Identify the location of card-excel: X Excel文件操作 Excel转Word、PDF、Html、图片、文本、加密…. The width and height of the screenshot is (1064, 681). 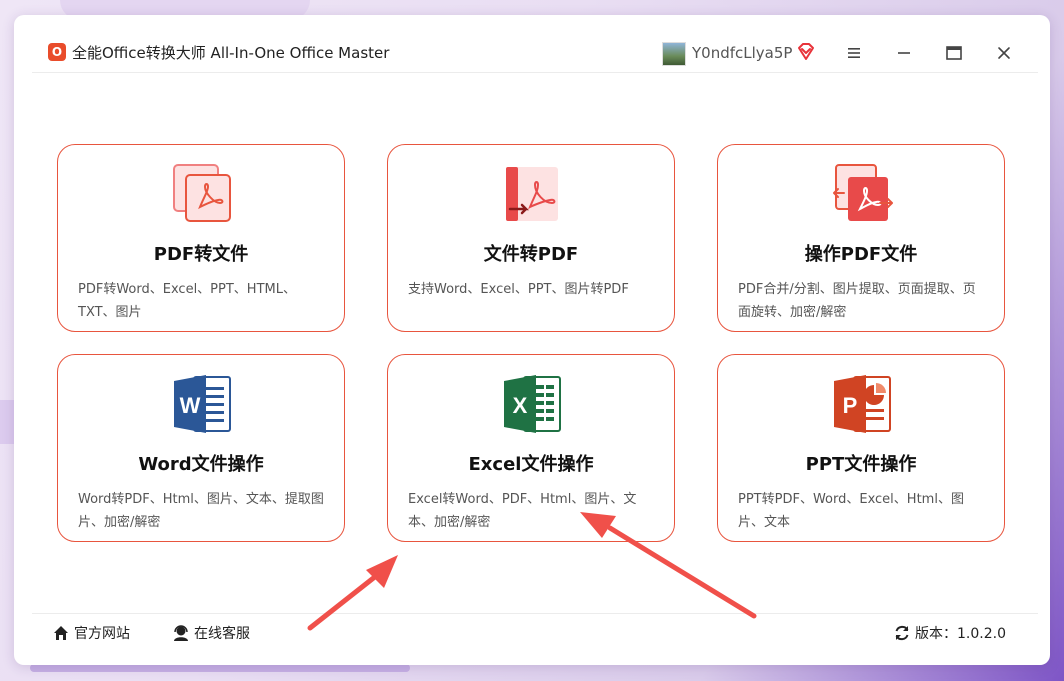
(531, 448).